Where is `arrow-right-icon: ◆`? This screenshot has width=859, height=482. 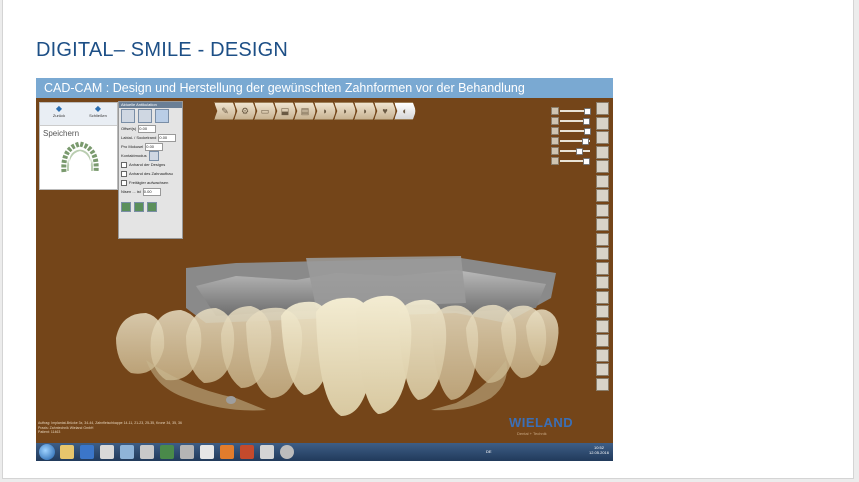
arrow-right-icon: ◆ is located at coordinates (98, 108).